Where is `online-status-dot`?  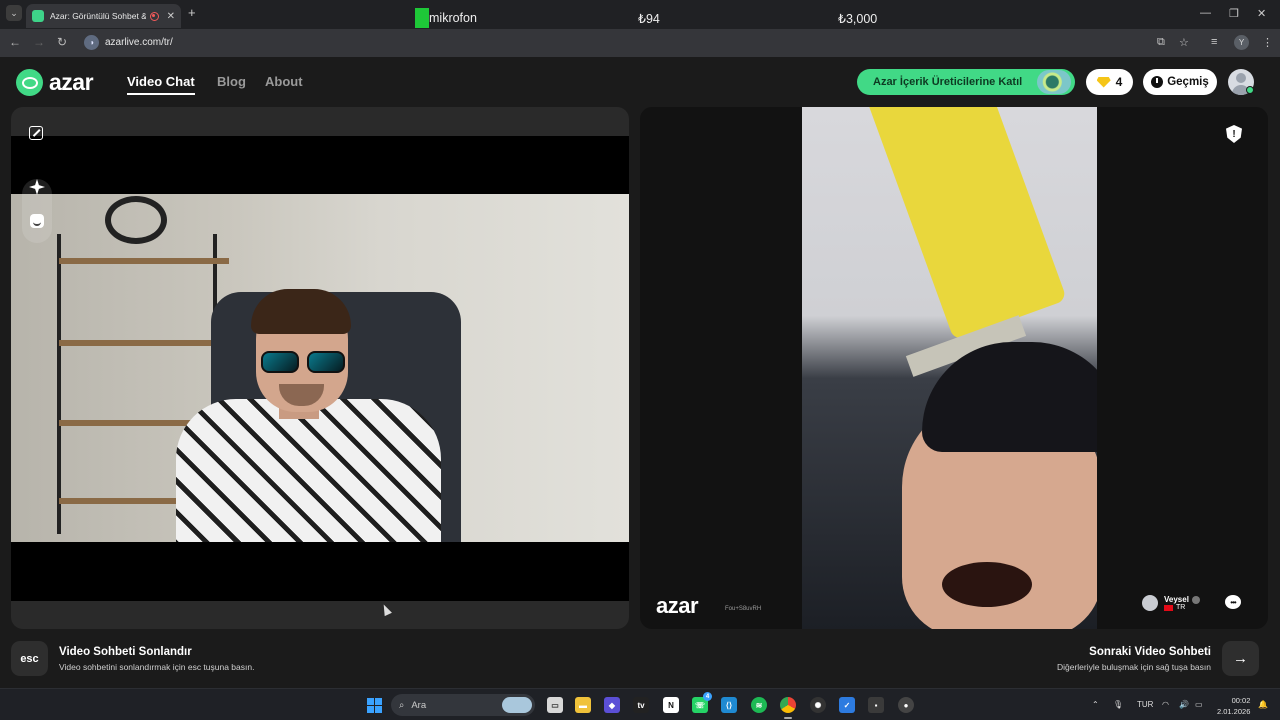
online-status-dot is located at coordinates (1250, 90).